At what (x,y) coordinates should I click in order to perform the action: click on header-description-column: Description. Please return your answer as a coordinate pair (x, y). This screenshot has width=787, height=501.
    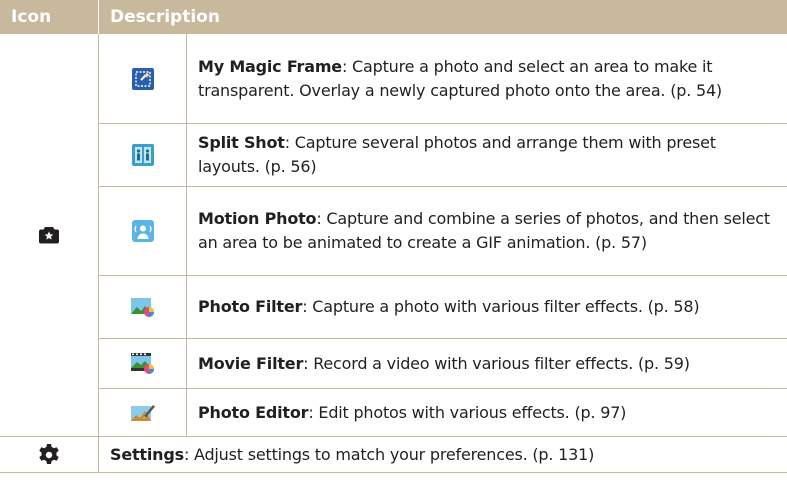
    Looking at the image, I should click on (165, 17).